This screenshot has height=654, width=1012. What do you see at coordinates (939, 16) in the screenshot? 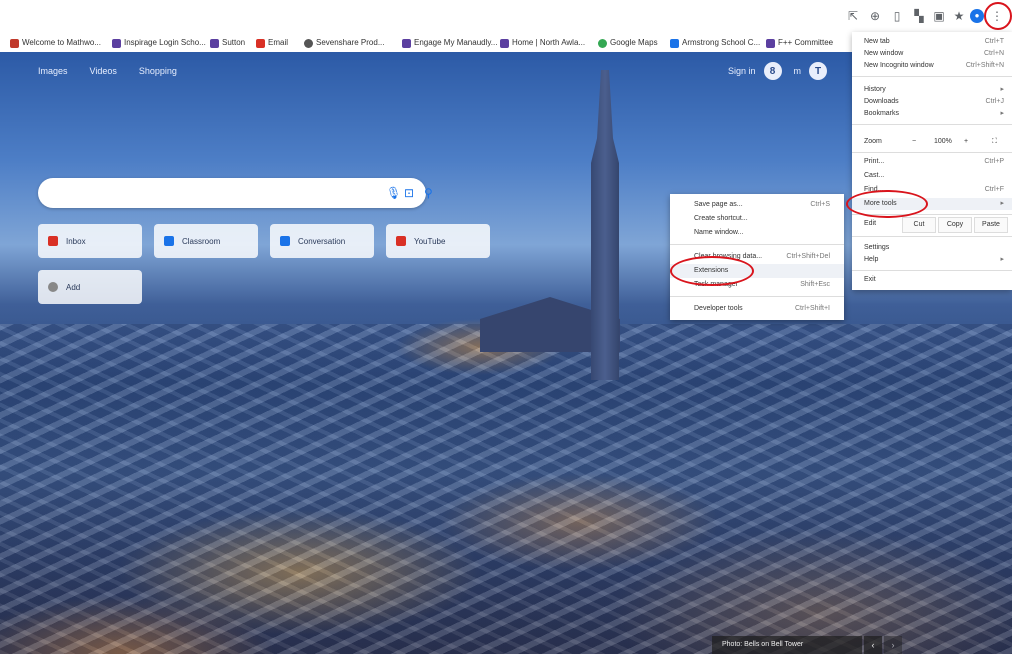
I see `lock-icon: ▣` at bounding box center [939, 16].